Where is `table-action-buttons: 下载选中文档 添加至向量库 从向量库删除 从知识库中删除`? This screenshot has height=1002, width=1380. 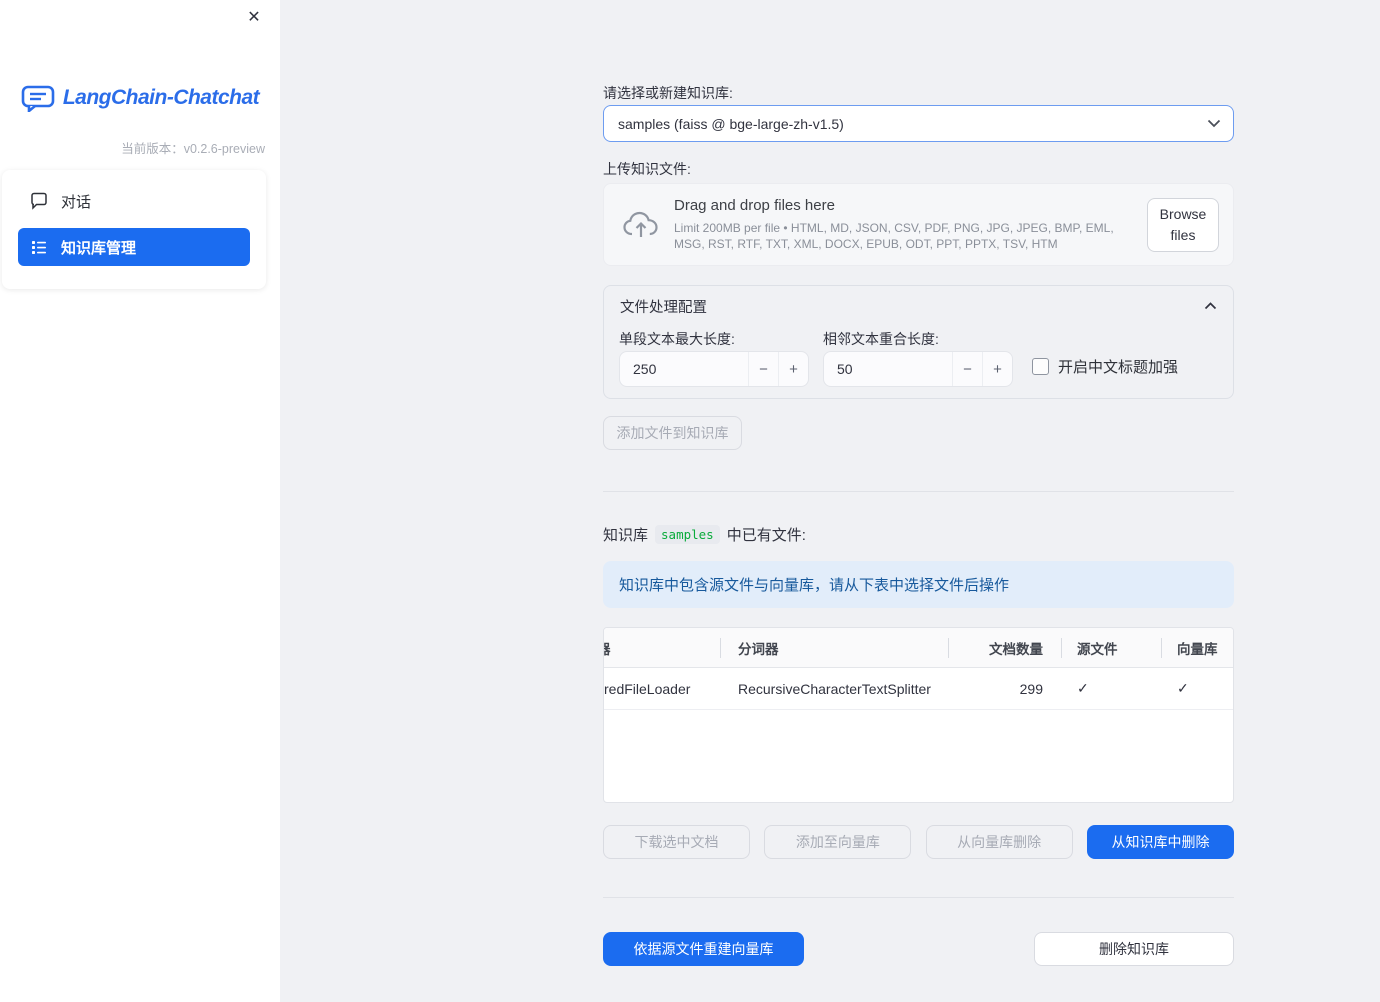 table-action-buttons: 下载选中文档 添加至向量库 从向量库删除 从知识库中删除 is located at coordinates (918, 842).